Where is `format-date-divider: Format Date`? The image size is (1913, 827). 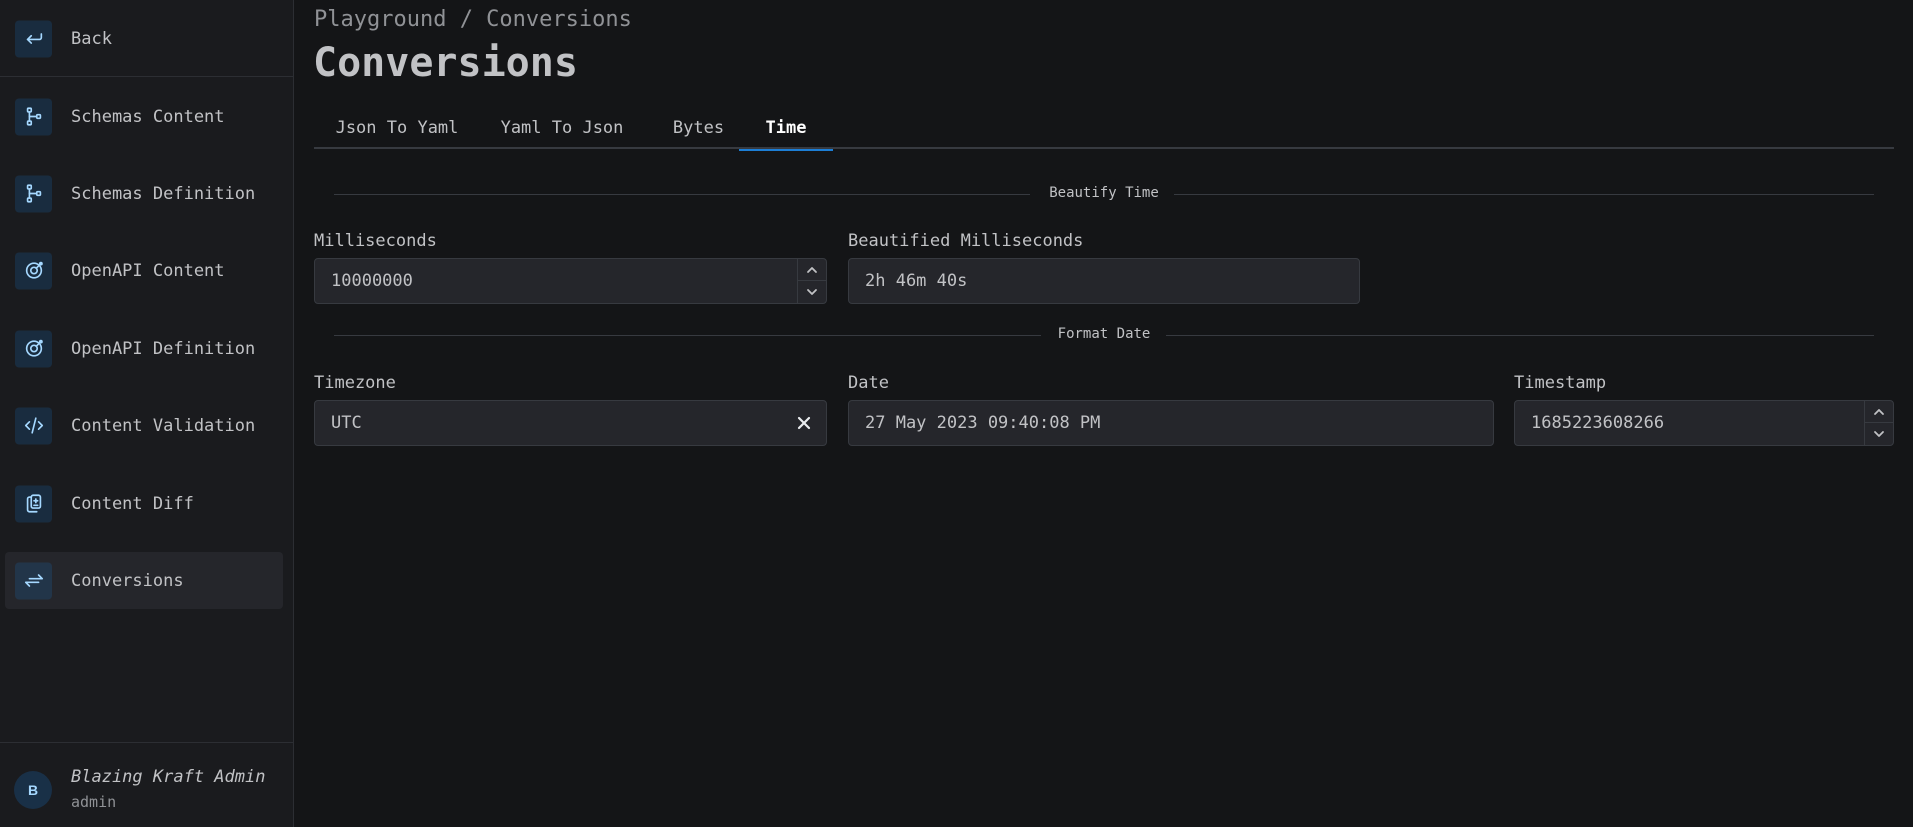
format-date-divider: Format Date is located at coordinates (1104, 335).